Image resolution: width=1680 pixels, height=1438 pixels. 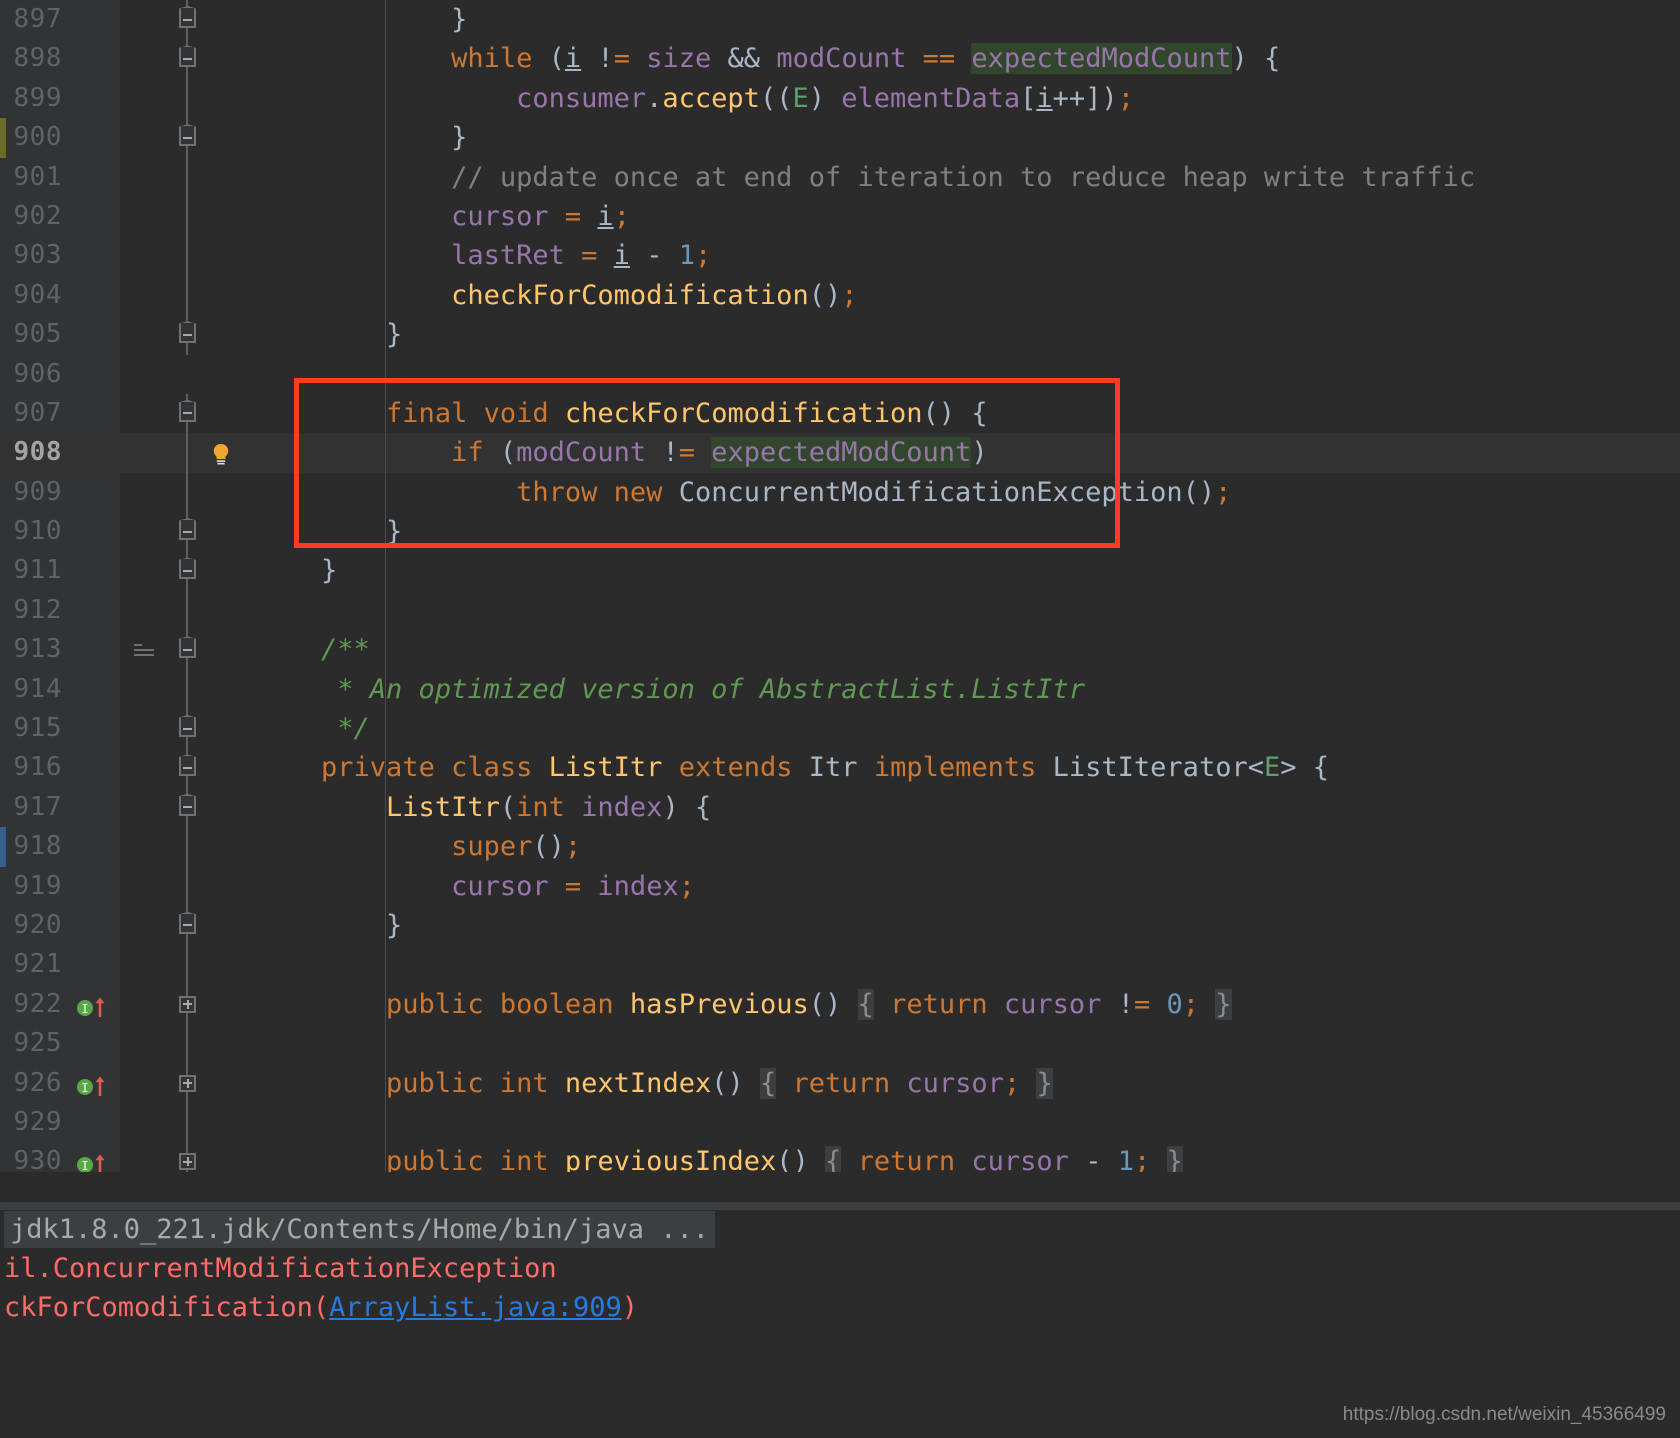 I want to click on panel-splitter, so click(x=840, y=1206).